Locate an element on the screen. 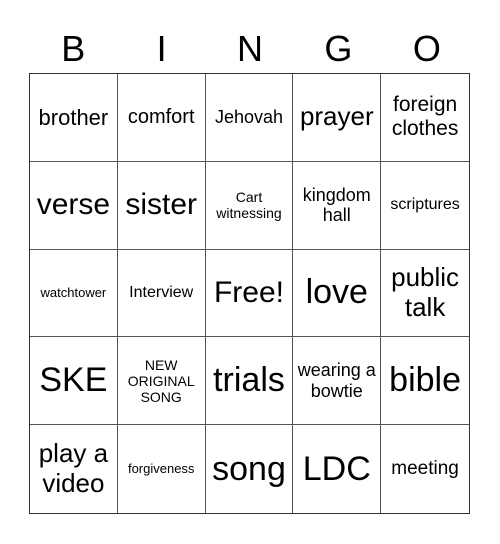 Image resolution: width=500 pixels, height=544 pixels. bingo-cell: love is located at coordinates (337, 293).